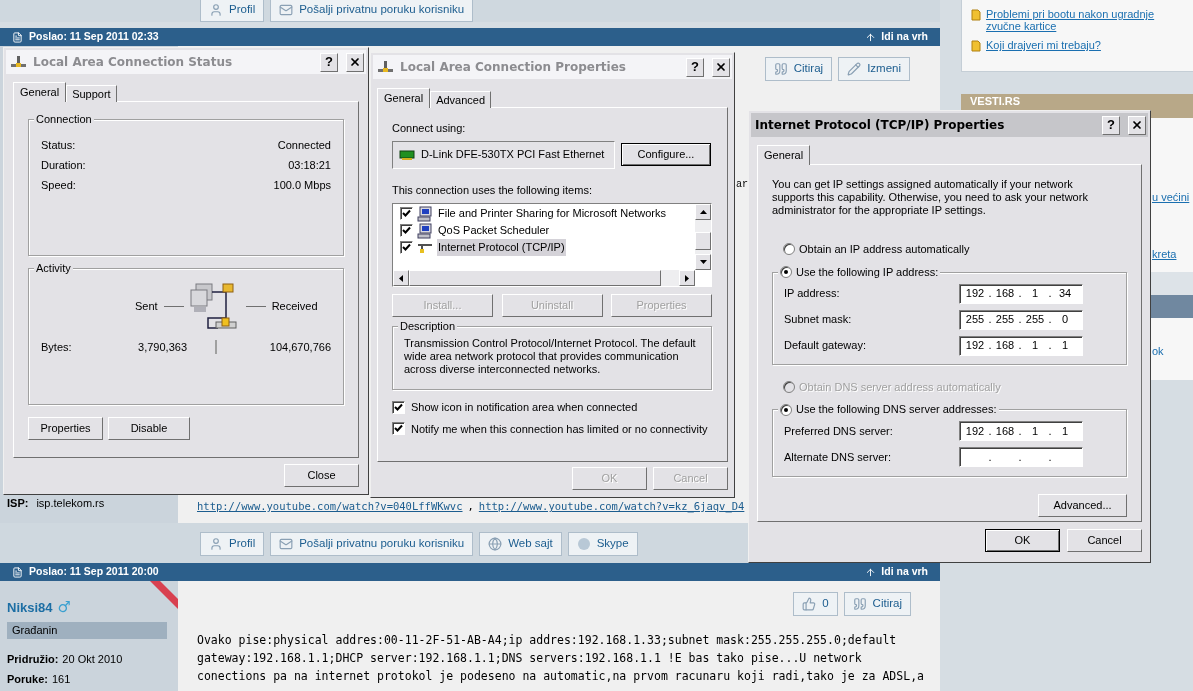 The height and width of the screenshot is (691, 1193). What do you see at coordinates (513, 67) in the screenshot?
I see `window-title: Local Area Connection Properties` at bounding box center [513, 67].